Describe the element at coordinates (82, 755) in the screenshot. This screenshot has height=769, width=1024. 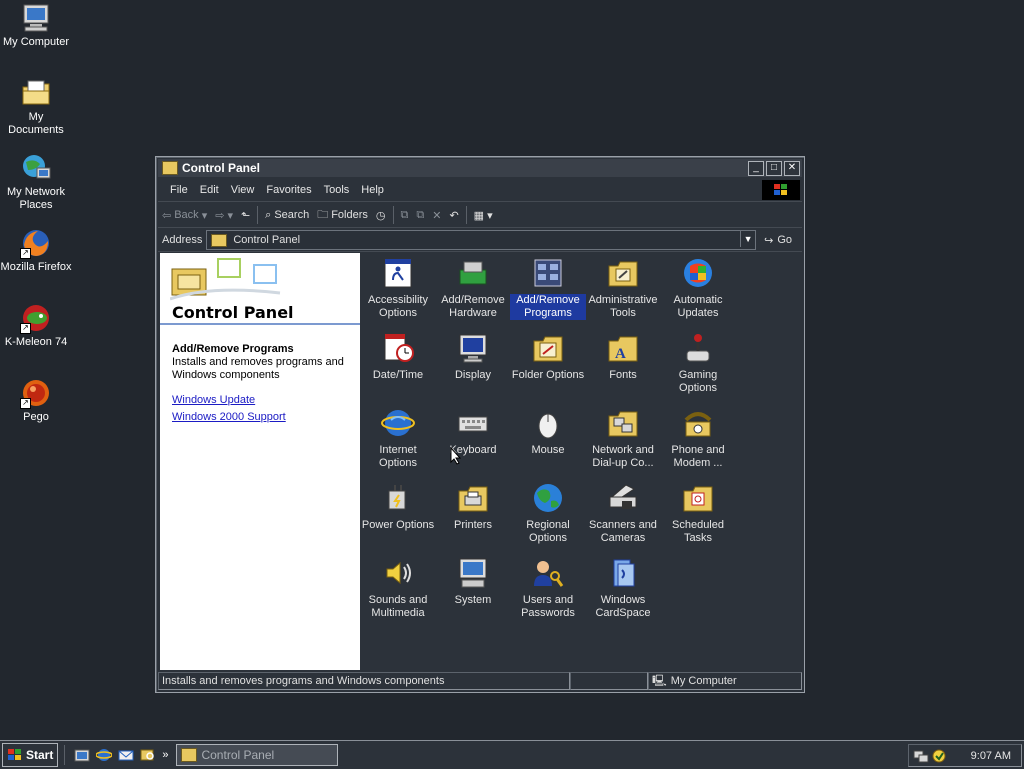
I see `show-desktop-icon` at that location.